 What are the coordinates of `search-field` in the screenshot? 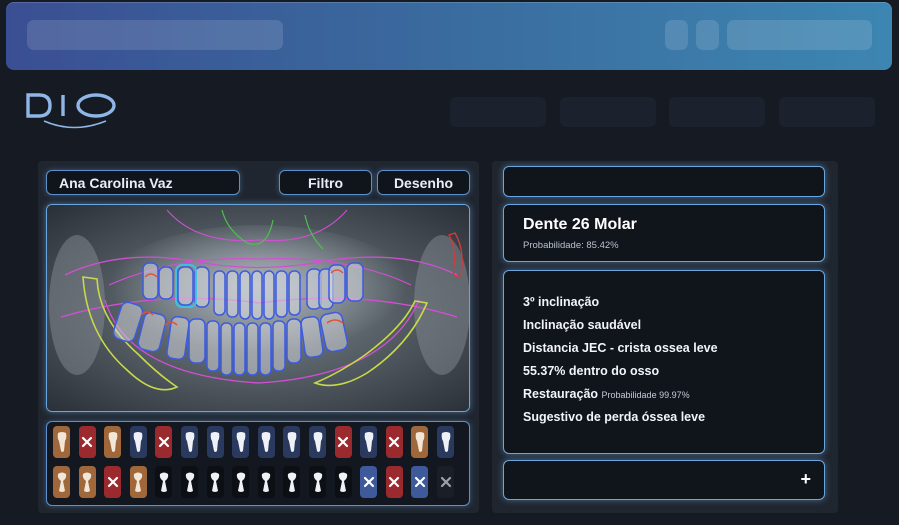 It's located at (664, 181).